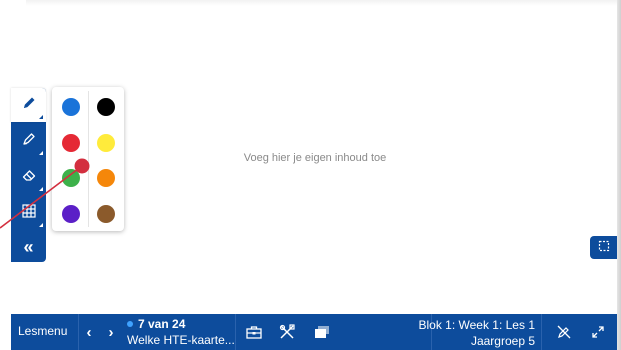 This screenshot has height=350, width=621. I want to click on windows-icon, so click(322, 332).